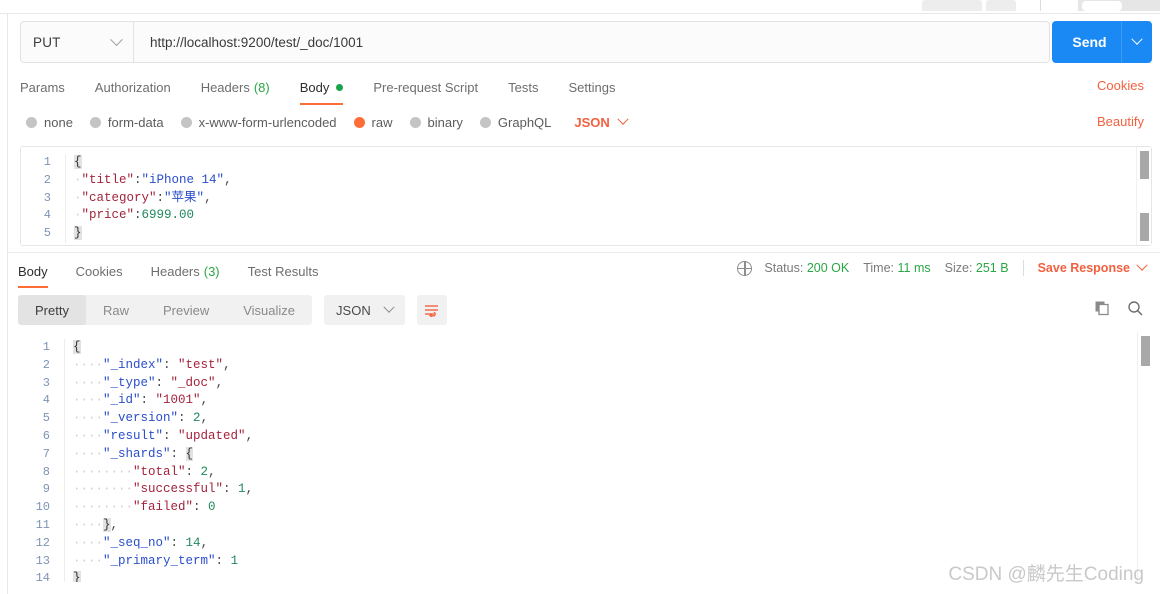  I want to click on time-badge: Time: 11 ms, so click(896, 268).